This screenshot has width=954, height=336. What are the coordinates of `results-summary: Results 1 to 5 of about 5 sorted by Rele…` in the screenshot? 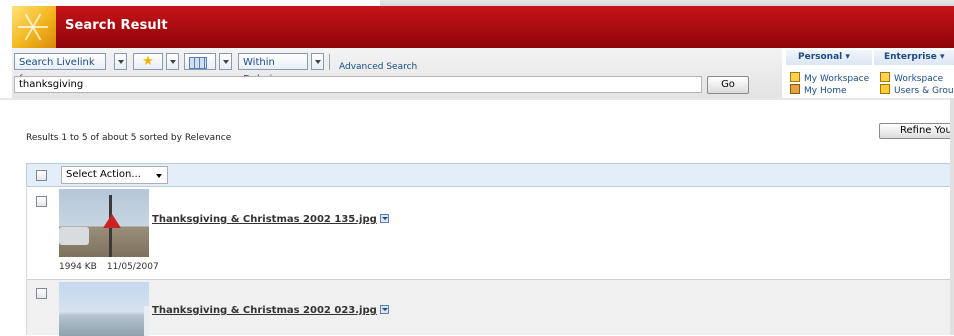 It's located at (129, 138).